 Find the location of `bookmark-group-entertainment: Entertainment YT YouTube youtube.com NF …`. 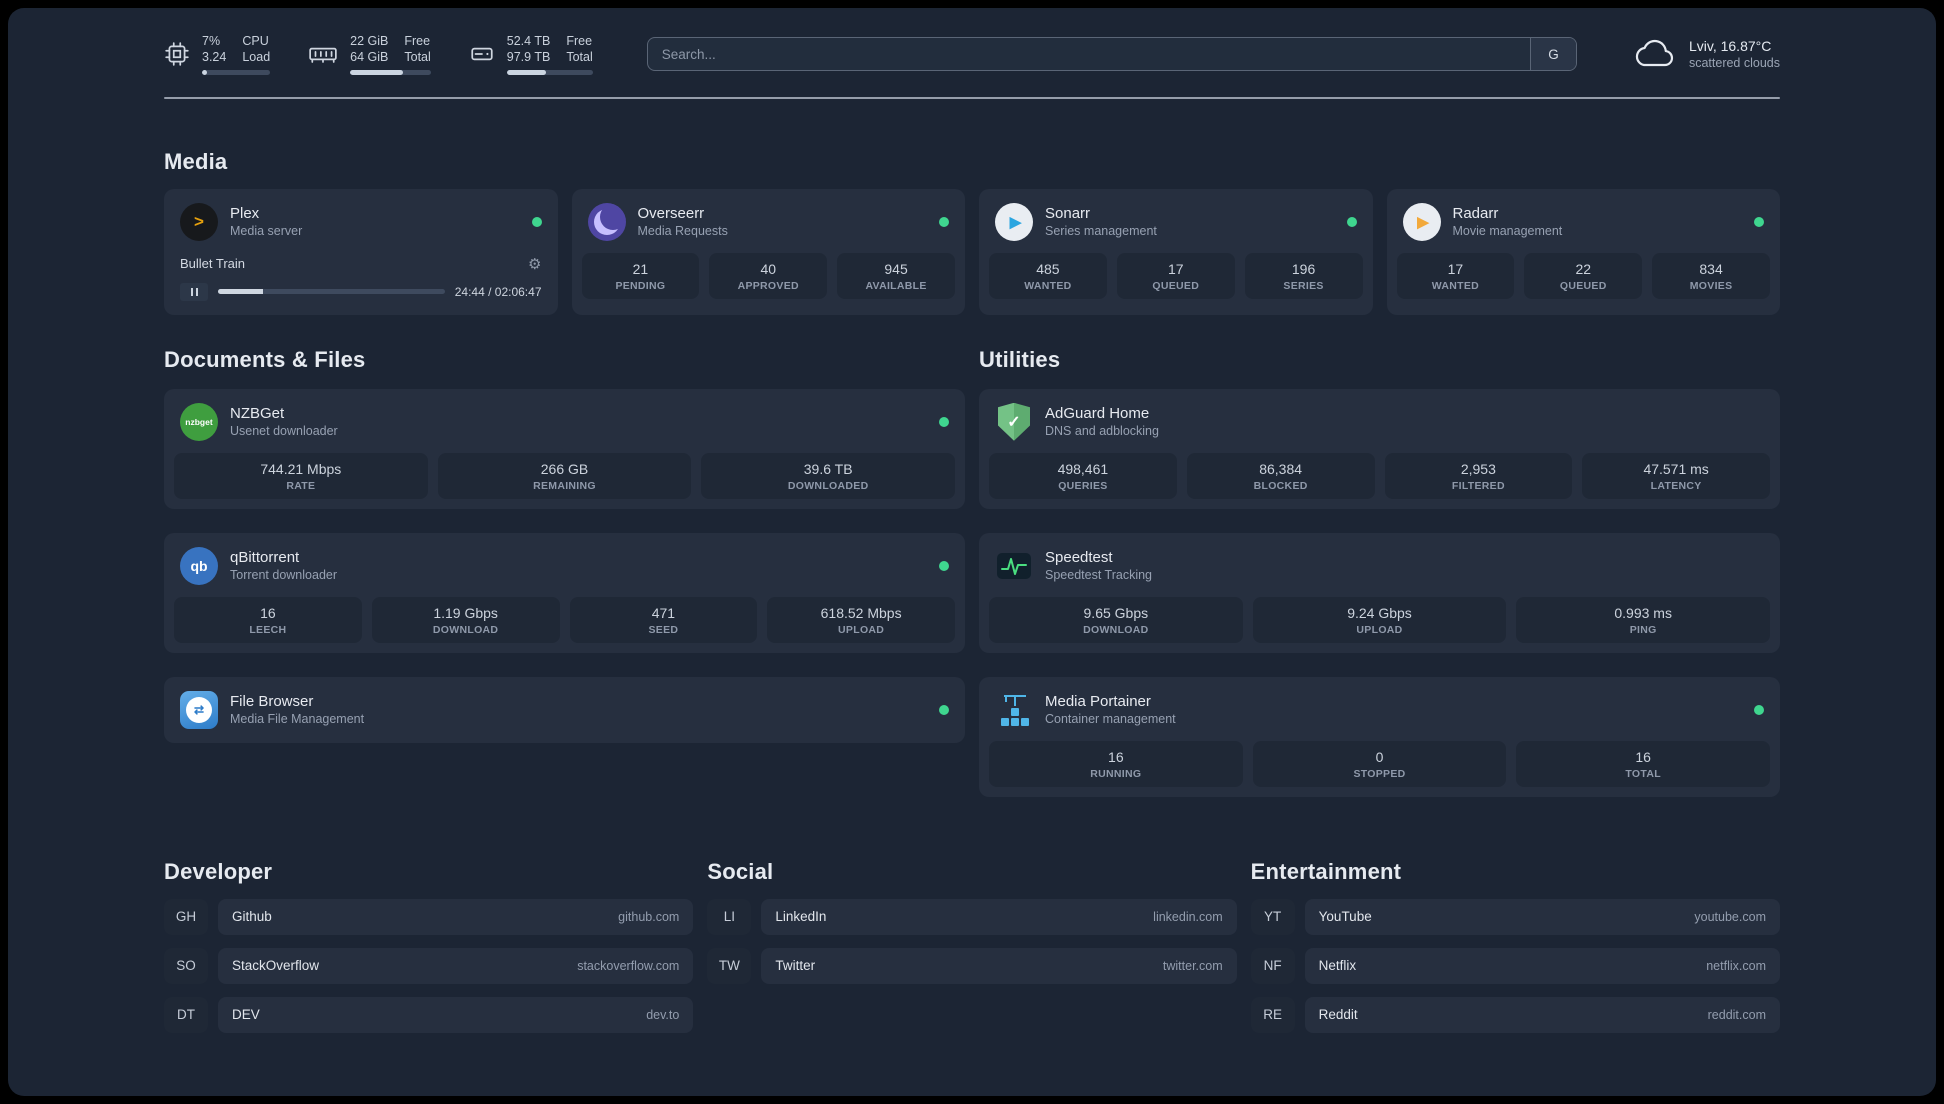

bookmark-group-entertainment: Entertainment YT YouTube youtube.com NF … is located at coordinates (1515, 952).